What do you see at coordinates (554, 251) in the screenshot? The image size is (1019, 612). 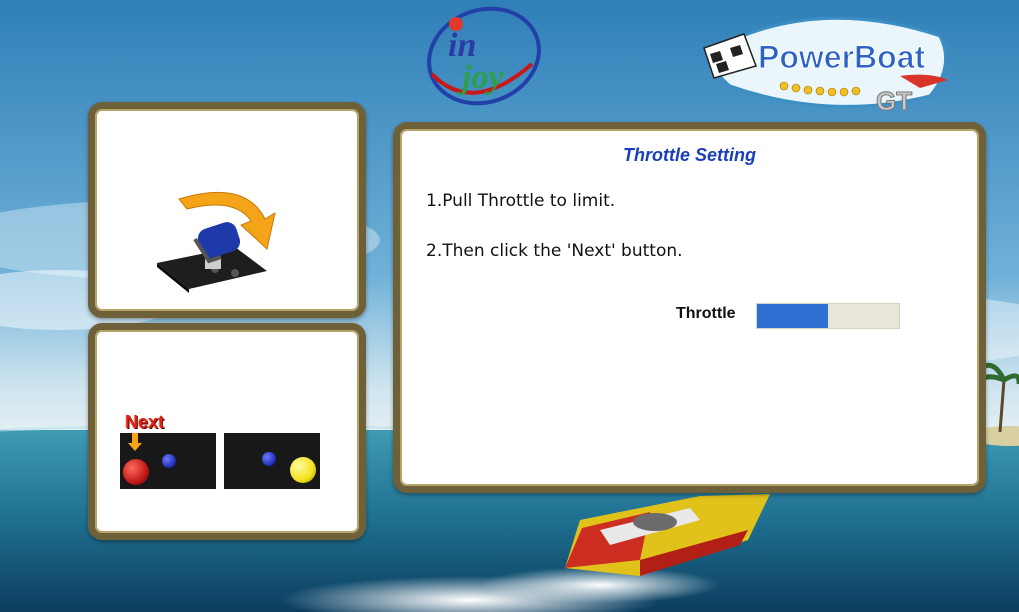 I see `instruction-step-2: 2.Then click the 'Next' button.` at bounding box center [554, 251].